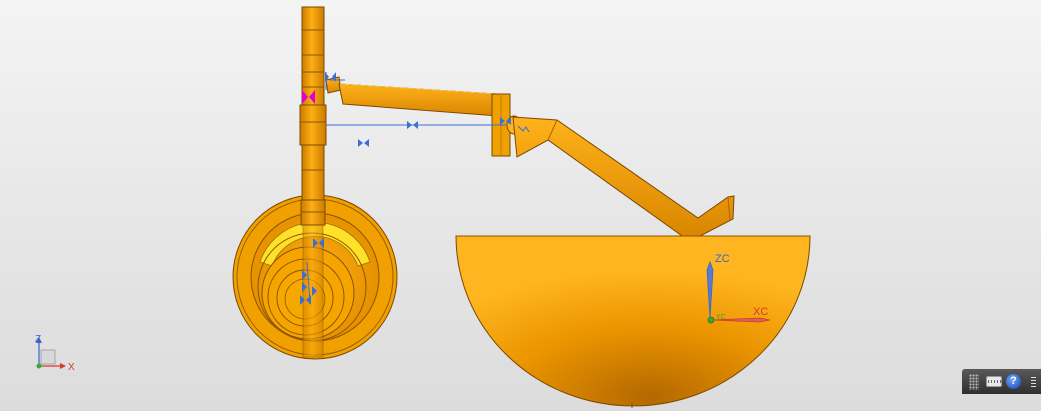 This screenshot has width=1041, height=411. What do you see at coordinates (412, 96) in the screenshot?
I see `upper-arm-part` at bounding box center [412, 96].